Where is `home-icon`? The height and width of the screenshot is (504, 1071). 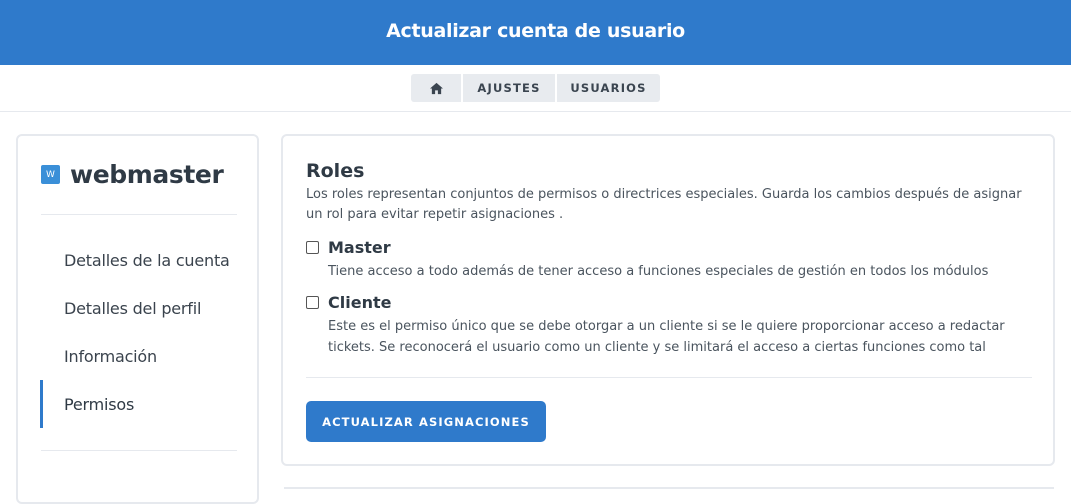
home-icon is located at coordinates (436, 88).